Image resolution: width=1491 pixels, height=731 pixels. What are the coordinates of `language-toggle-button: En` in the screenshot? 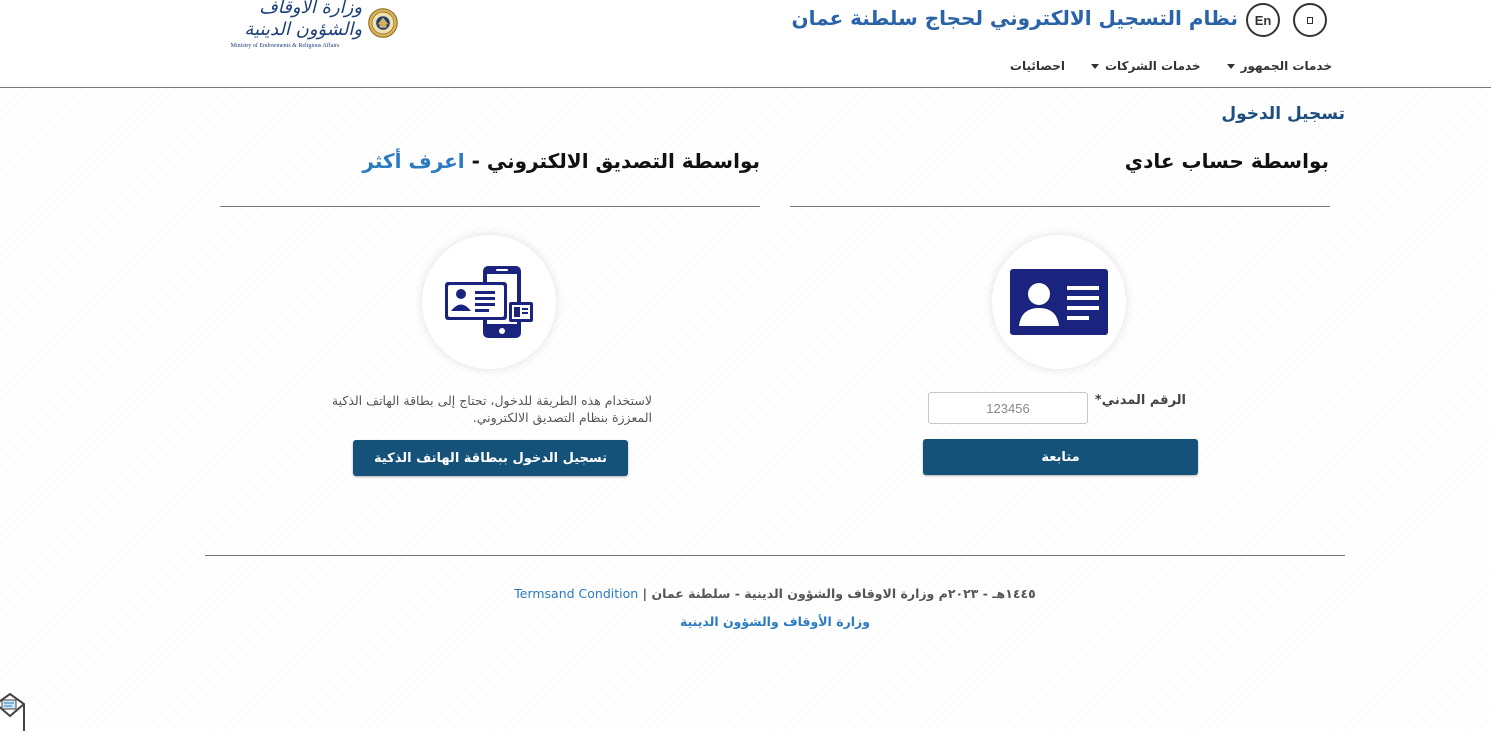 It's located at (1263, 20).